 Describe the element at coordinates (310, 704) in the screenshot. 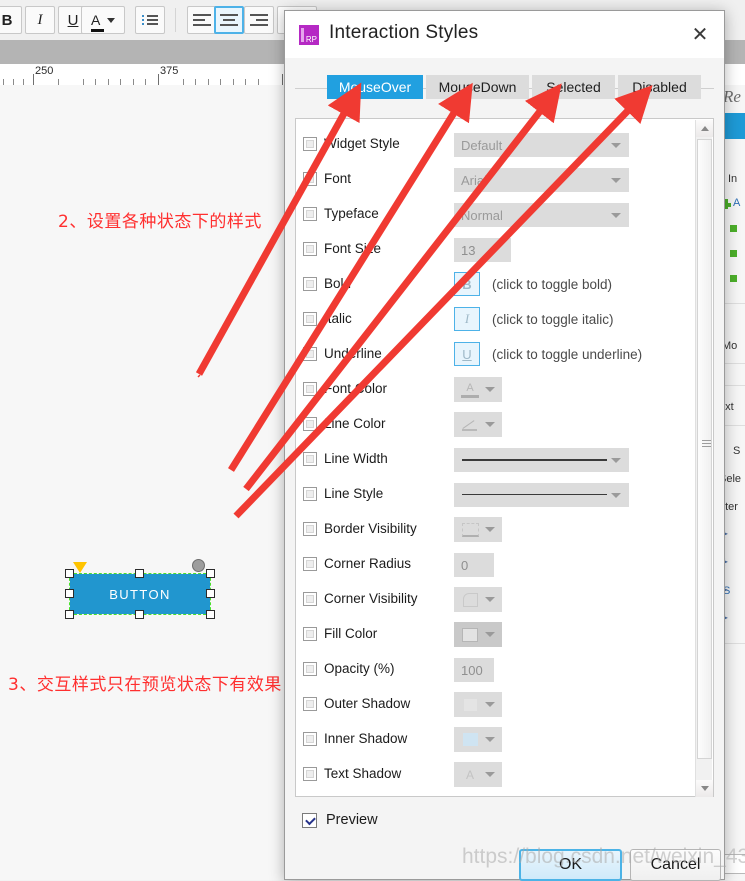

I see `outer-shadow-checkbox` at that location.